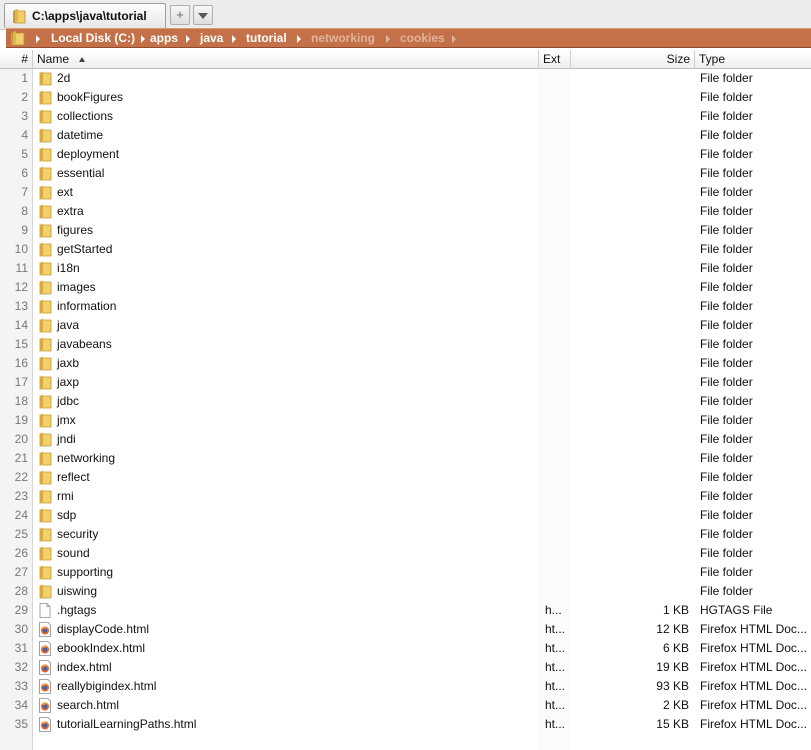 The height and width of the screenshot is (750, 811). What do you see at coordinates (405, 420) in the screenshot?
I see `table-row: 19 jmx File folder` at bounding box center [405, 420].